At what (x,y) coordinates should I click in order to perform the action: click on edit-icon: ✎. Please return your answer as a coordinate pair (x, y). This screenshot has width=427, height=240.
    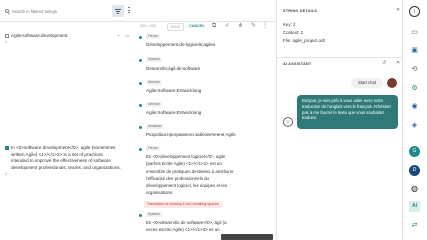
    Looking at the image, I should click on (253, 26).